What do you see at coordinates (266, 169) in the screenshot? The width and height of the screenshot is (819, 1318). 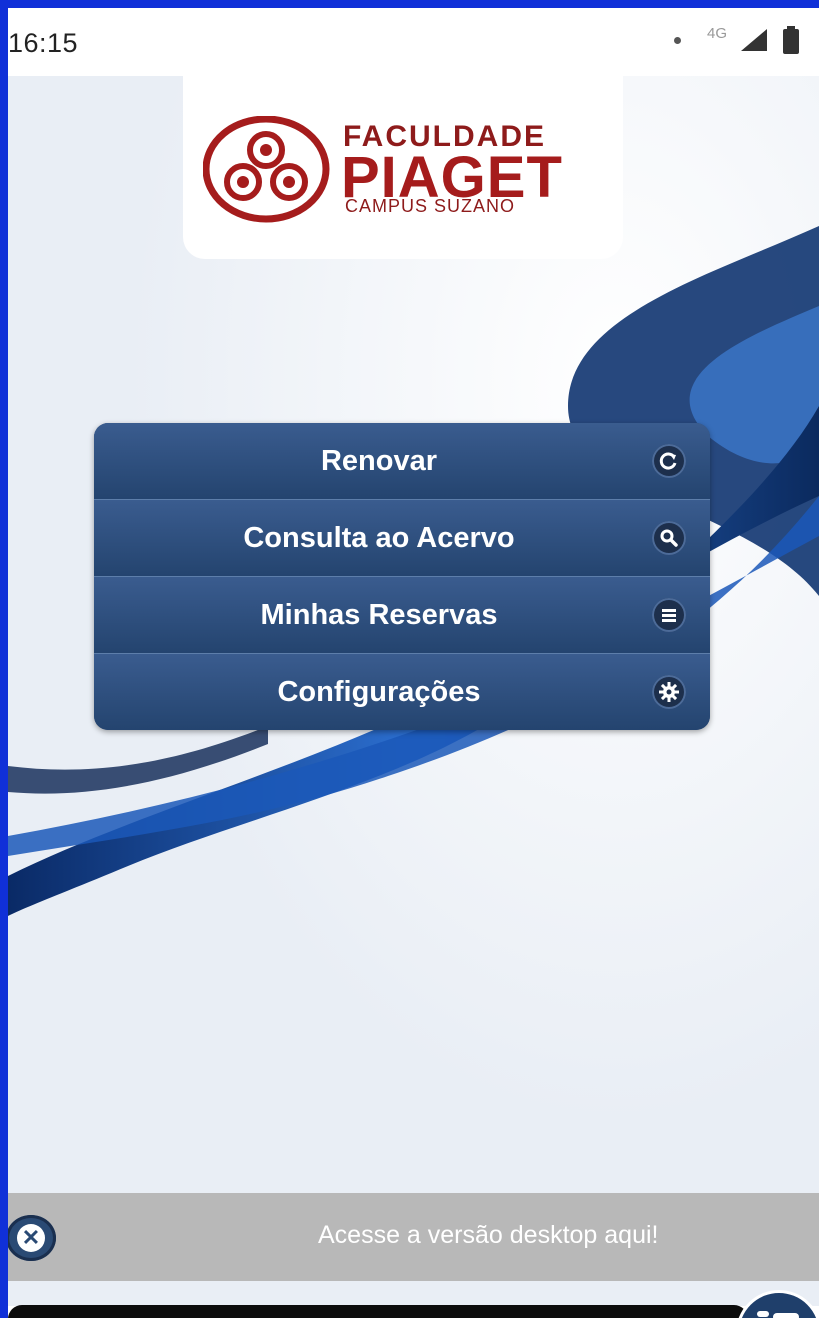 I see `triskelion-logo-icon` at bounding box center [266, 169].